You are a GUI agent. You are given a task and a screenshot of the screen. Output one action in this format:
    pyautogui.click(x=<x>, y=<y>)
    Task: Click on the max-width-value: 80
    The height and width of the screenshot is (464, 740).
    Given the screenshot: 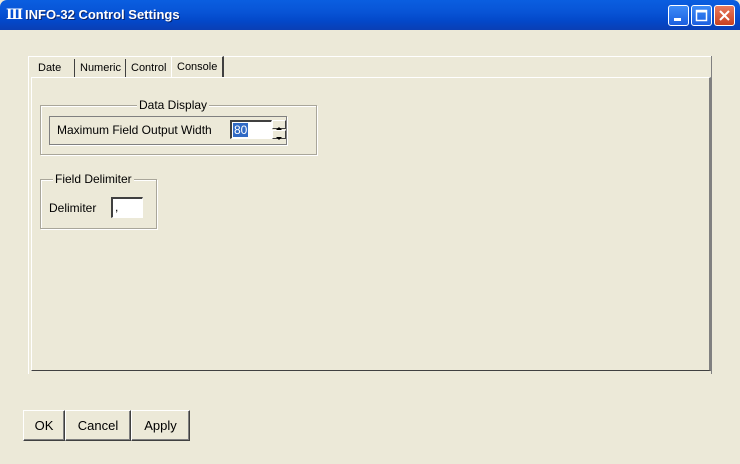 What is the action you would take?
    pyautogui.click(x=241, y=130)
    